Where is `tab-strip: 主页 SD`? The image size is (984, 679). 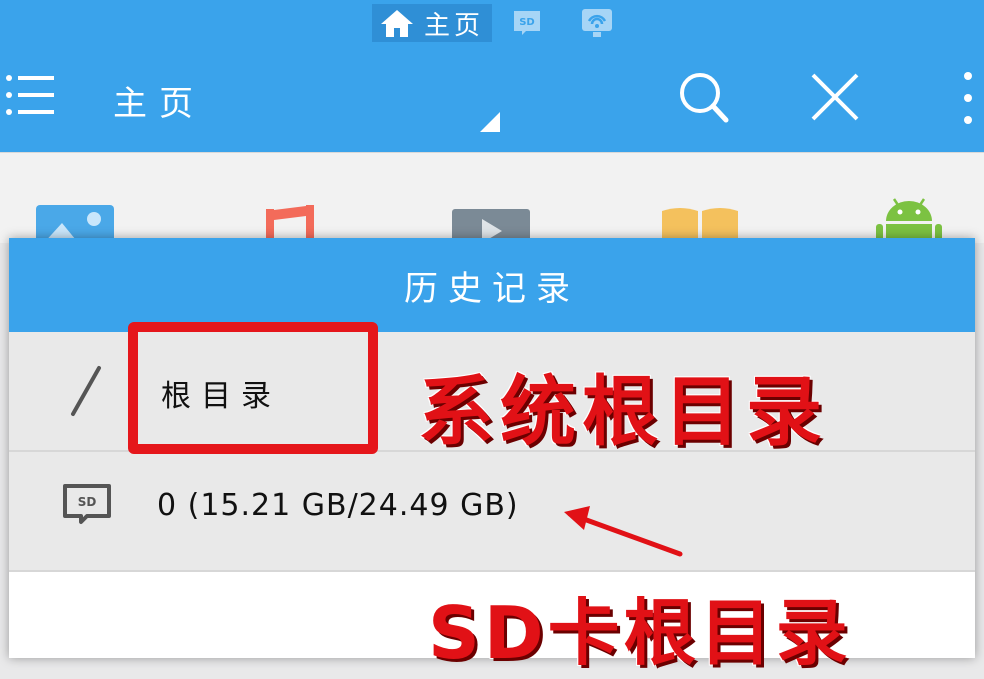 tab-strip: 主页 SD is located at coordinates (502, 23).